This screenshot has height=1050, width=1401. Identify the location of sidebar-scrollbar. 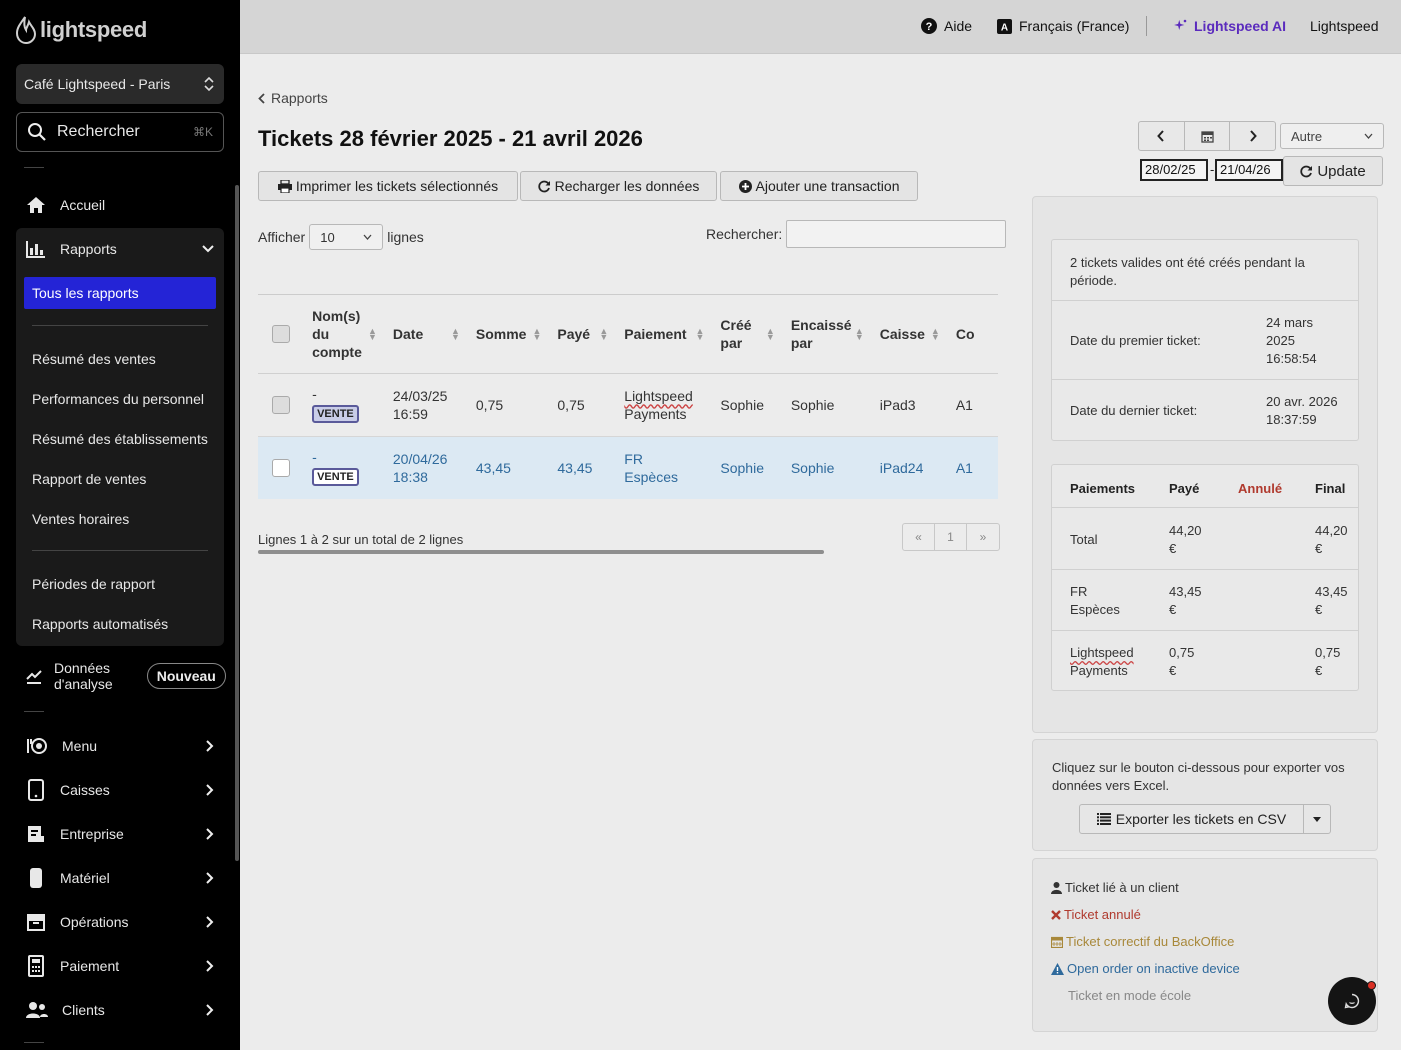
(237, 523).